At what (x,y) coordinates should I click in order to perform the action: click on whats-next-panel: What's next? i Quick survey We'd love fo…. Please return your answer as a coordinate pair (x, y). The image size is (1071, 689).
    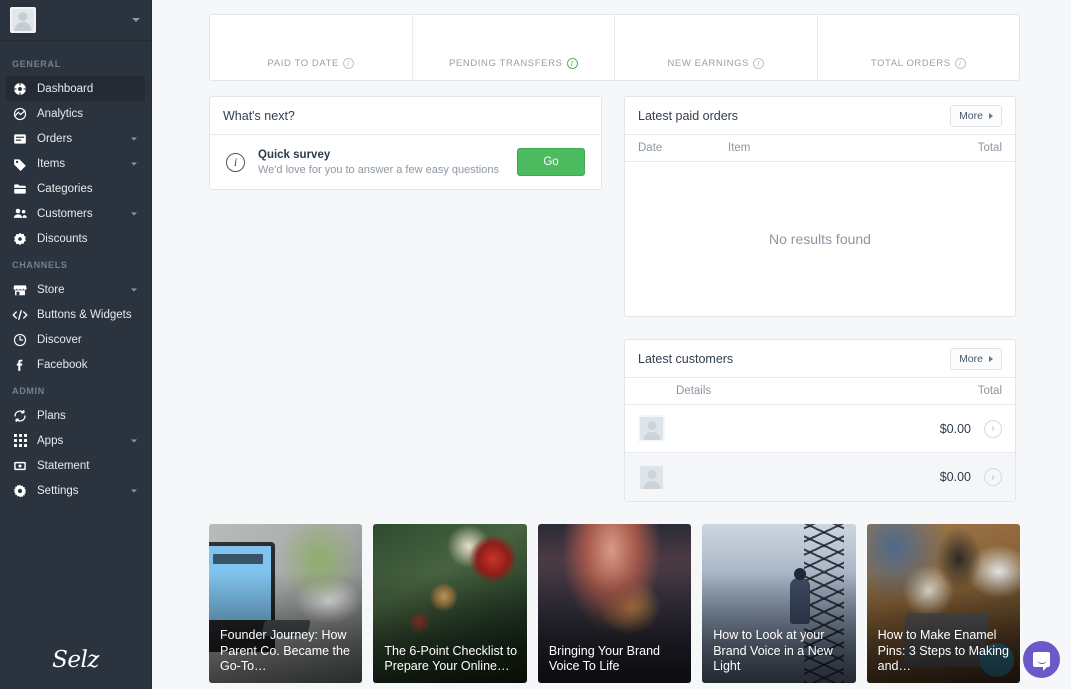
    Looking at the image, I should click on (405, 143).